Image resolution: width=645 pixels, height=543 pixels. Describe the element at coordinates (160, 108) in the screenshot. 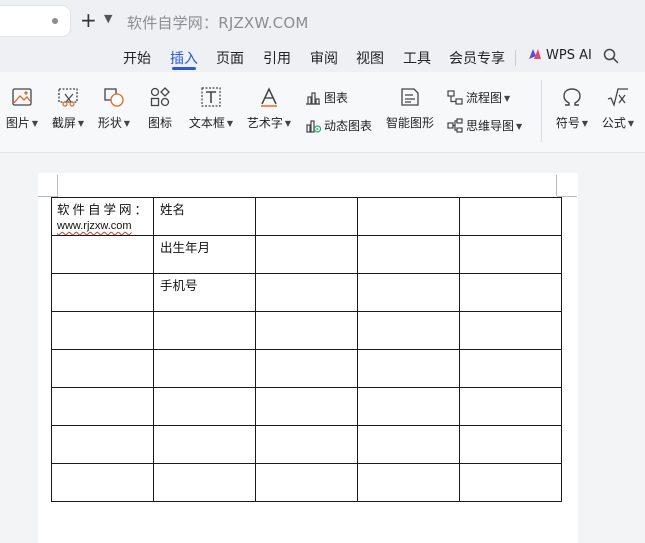

I see `icons-button: 图标` at that location.